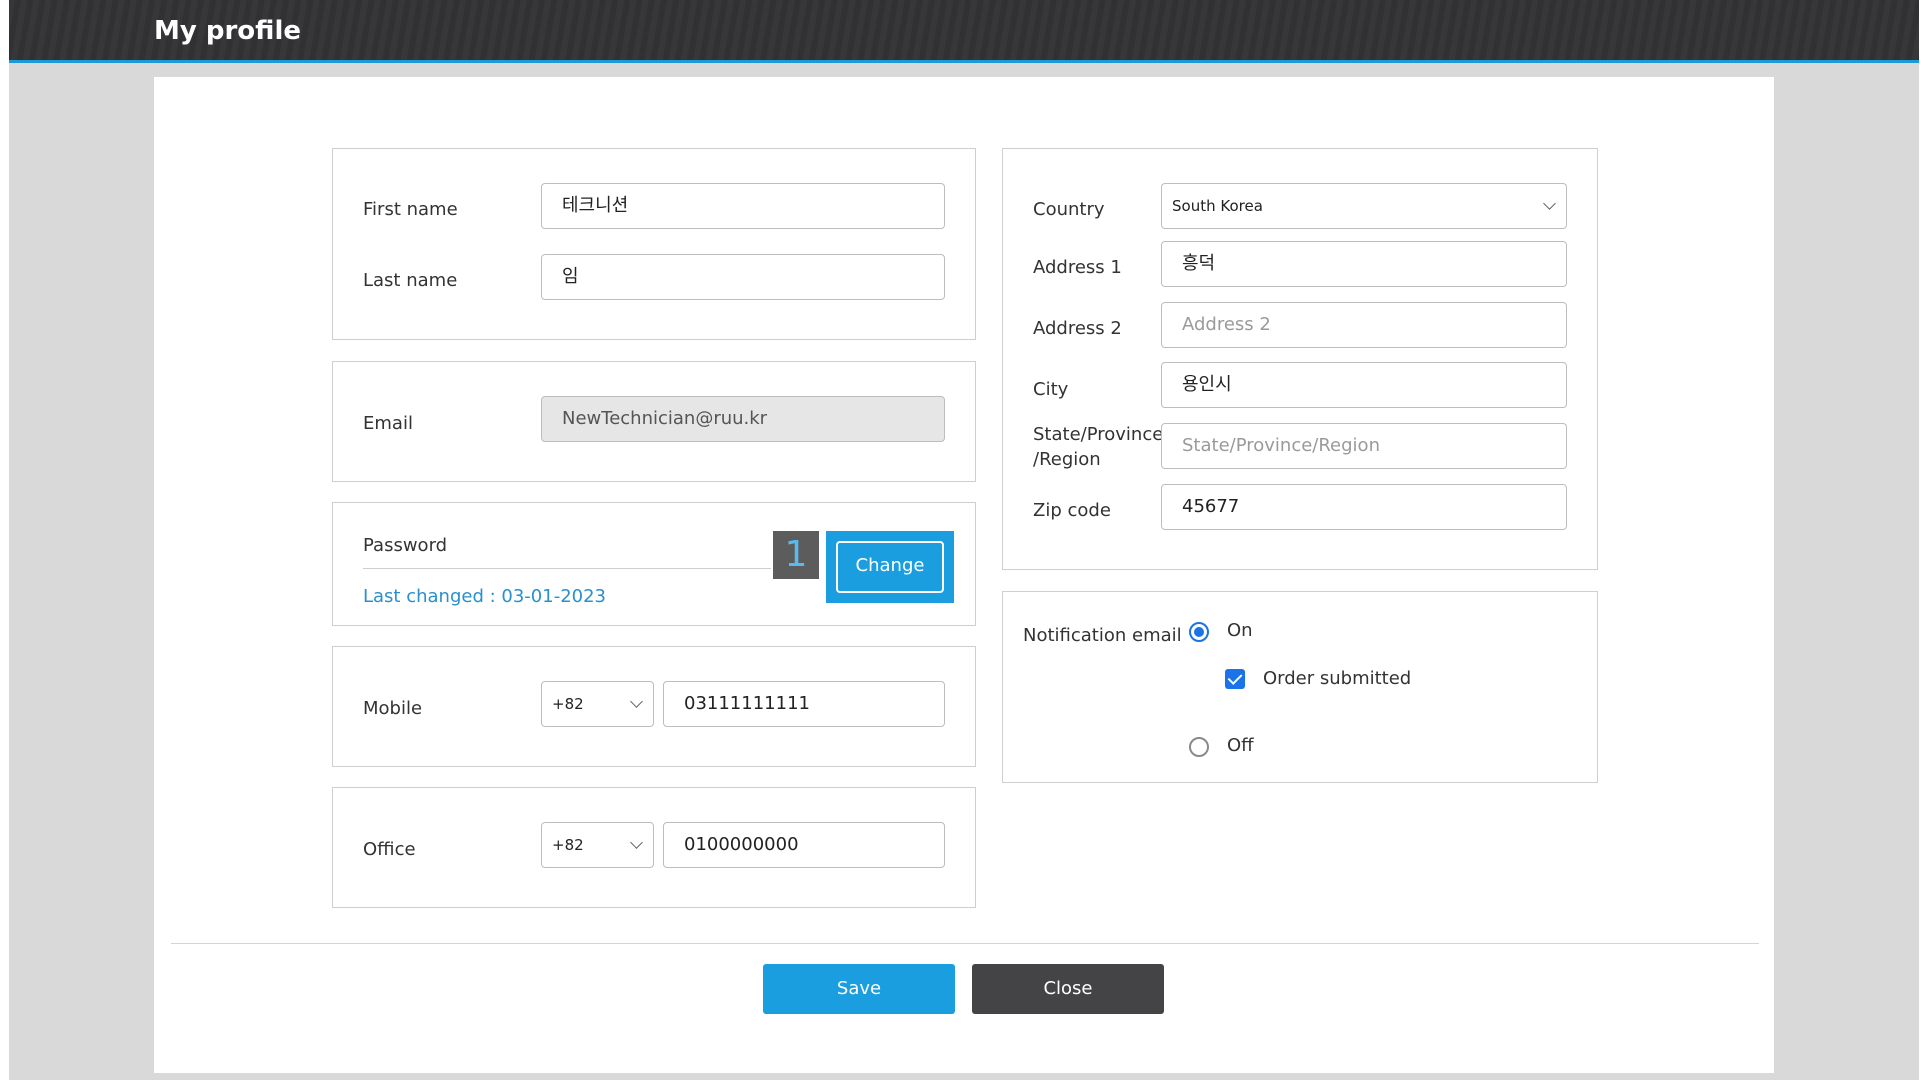  What do you see at coordinates (804, 845) in the screenshot?
I see `office-number-input: 0100000000` at bounding box center [804, 845].